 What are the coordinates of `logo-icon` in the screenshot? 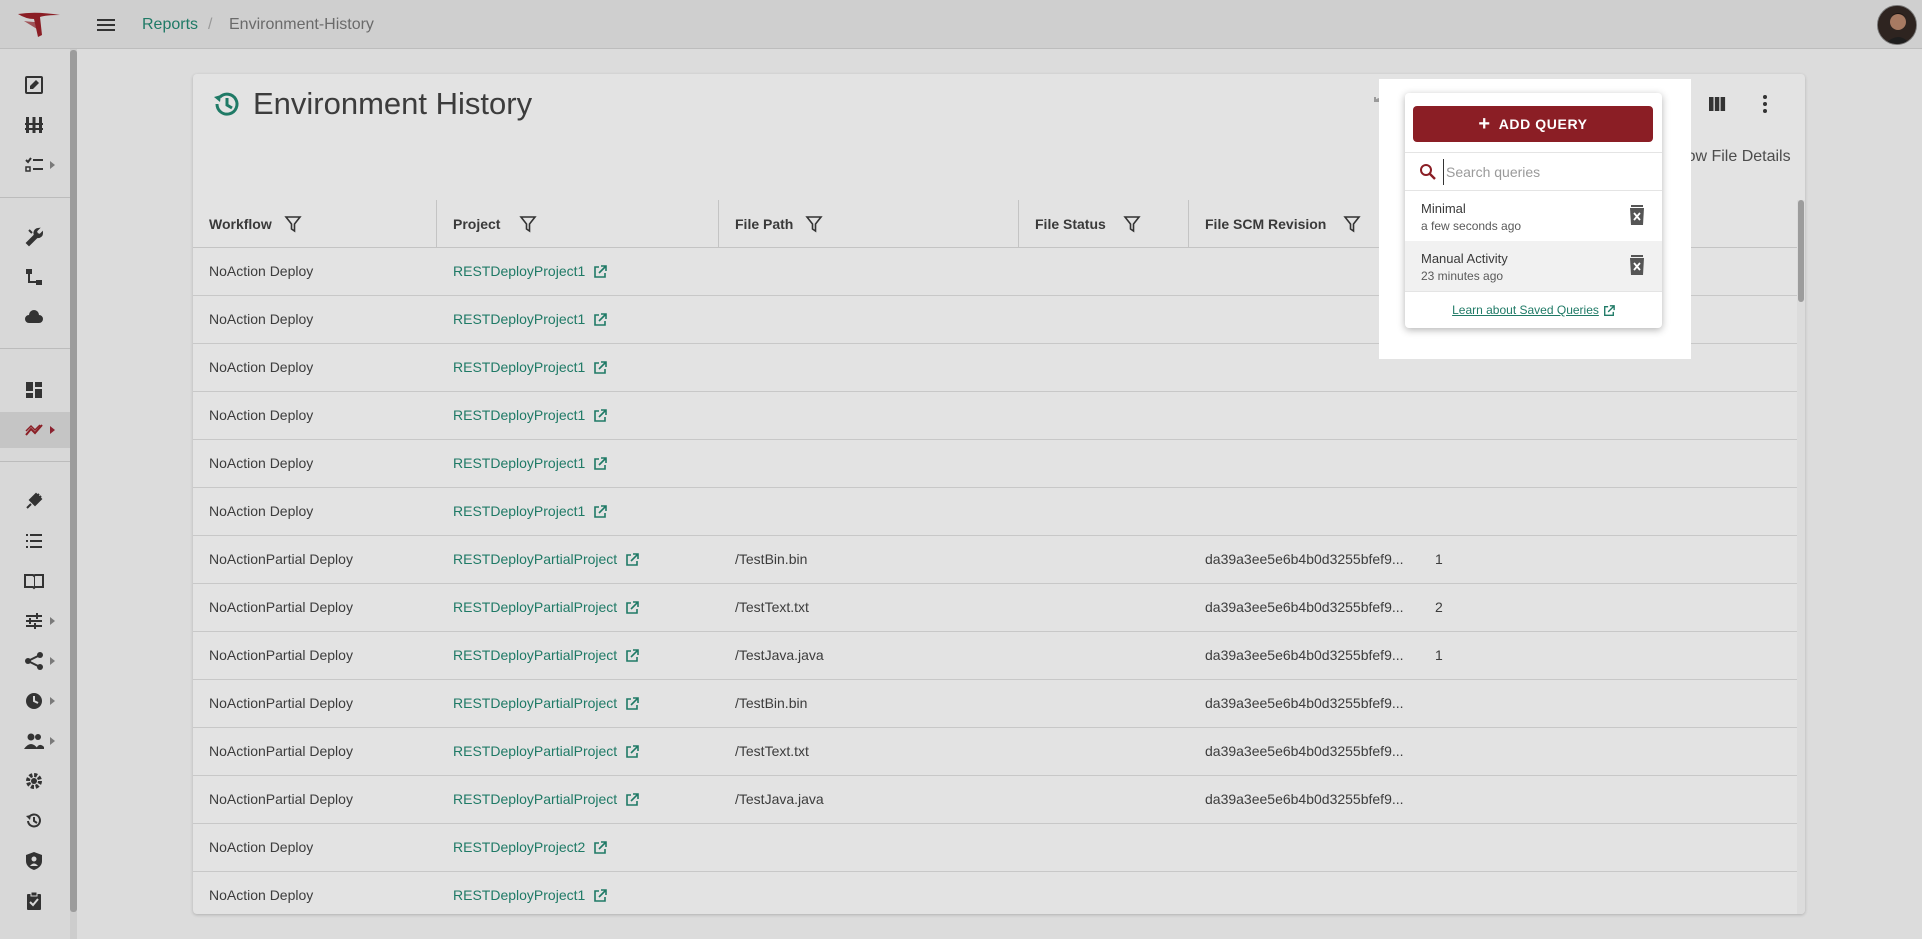 It's located at (39, 25).